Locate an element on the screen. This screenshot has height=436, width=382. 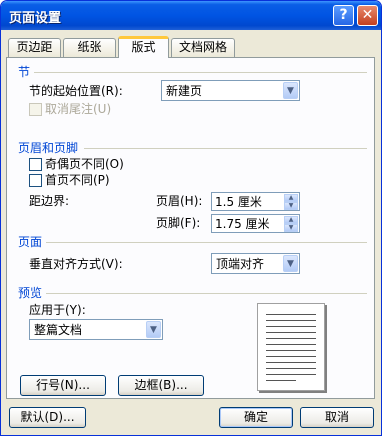
footer-distance-spinner: 1.75 厘米 ▲ ▼ is located at coordinates (255, 223).